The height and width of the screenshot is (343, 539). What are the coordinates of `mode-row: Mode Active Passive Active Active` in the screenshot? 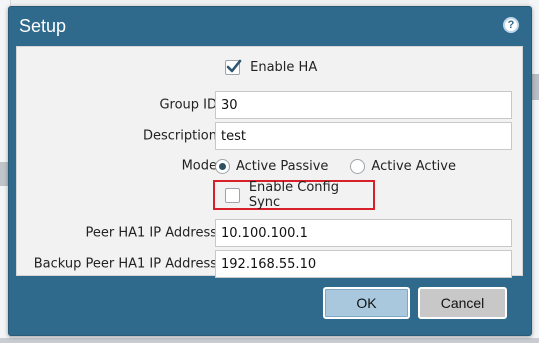 It's located at (269, 166).